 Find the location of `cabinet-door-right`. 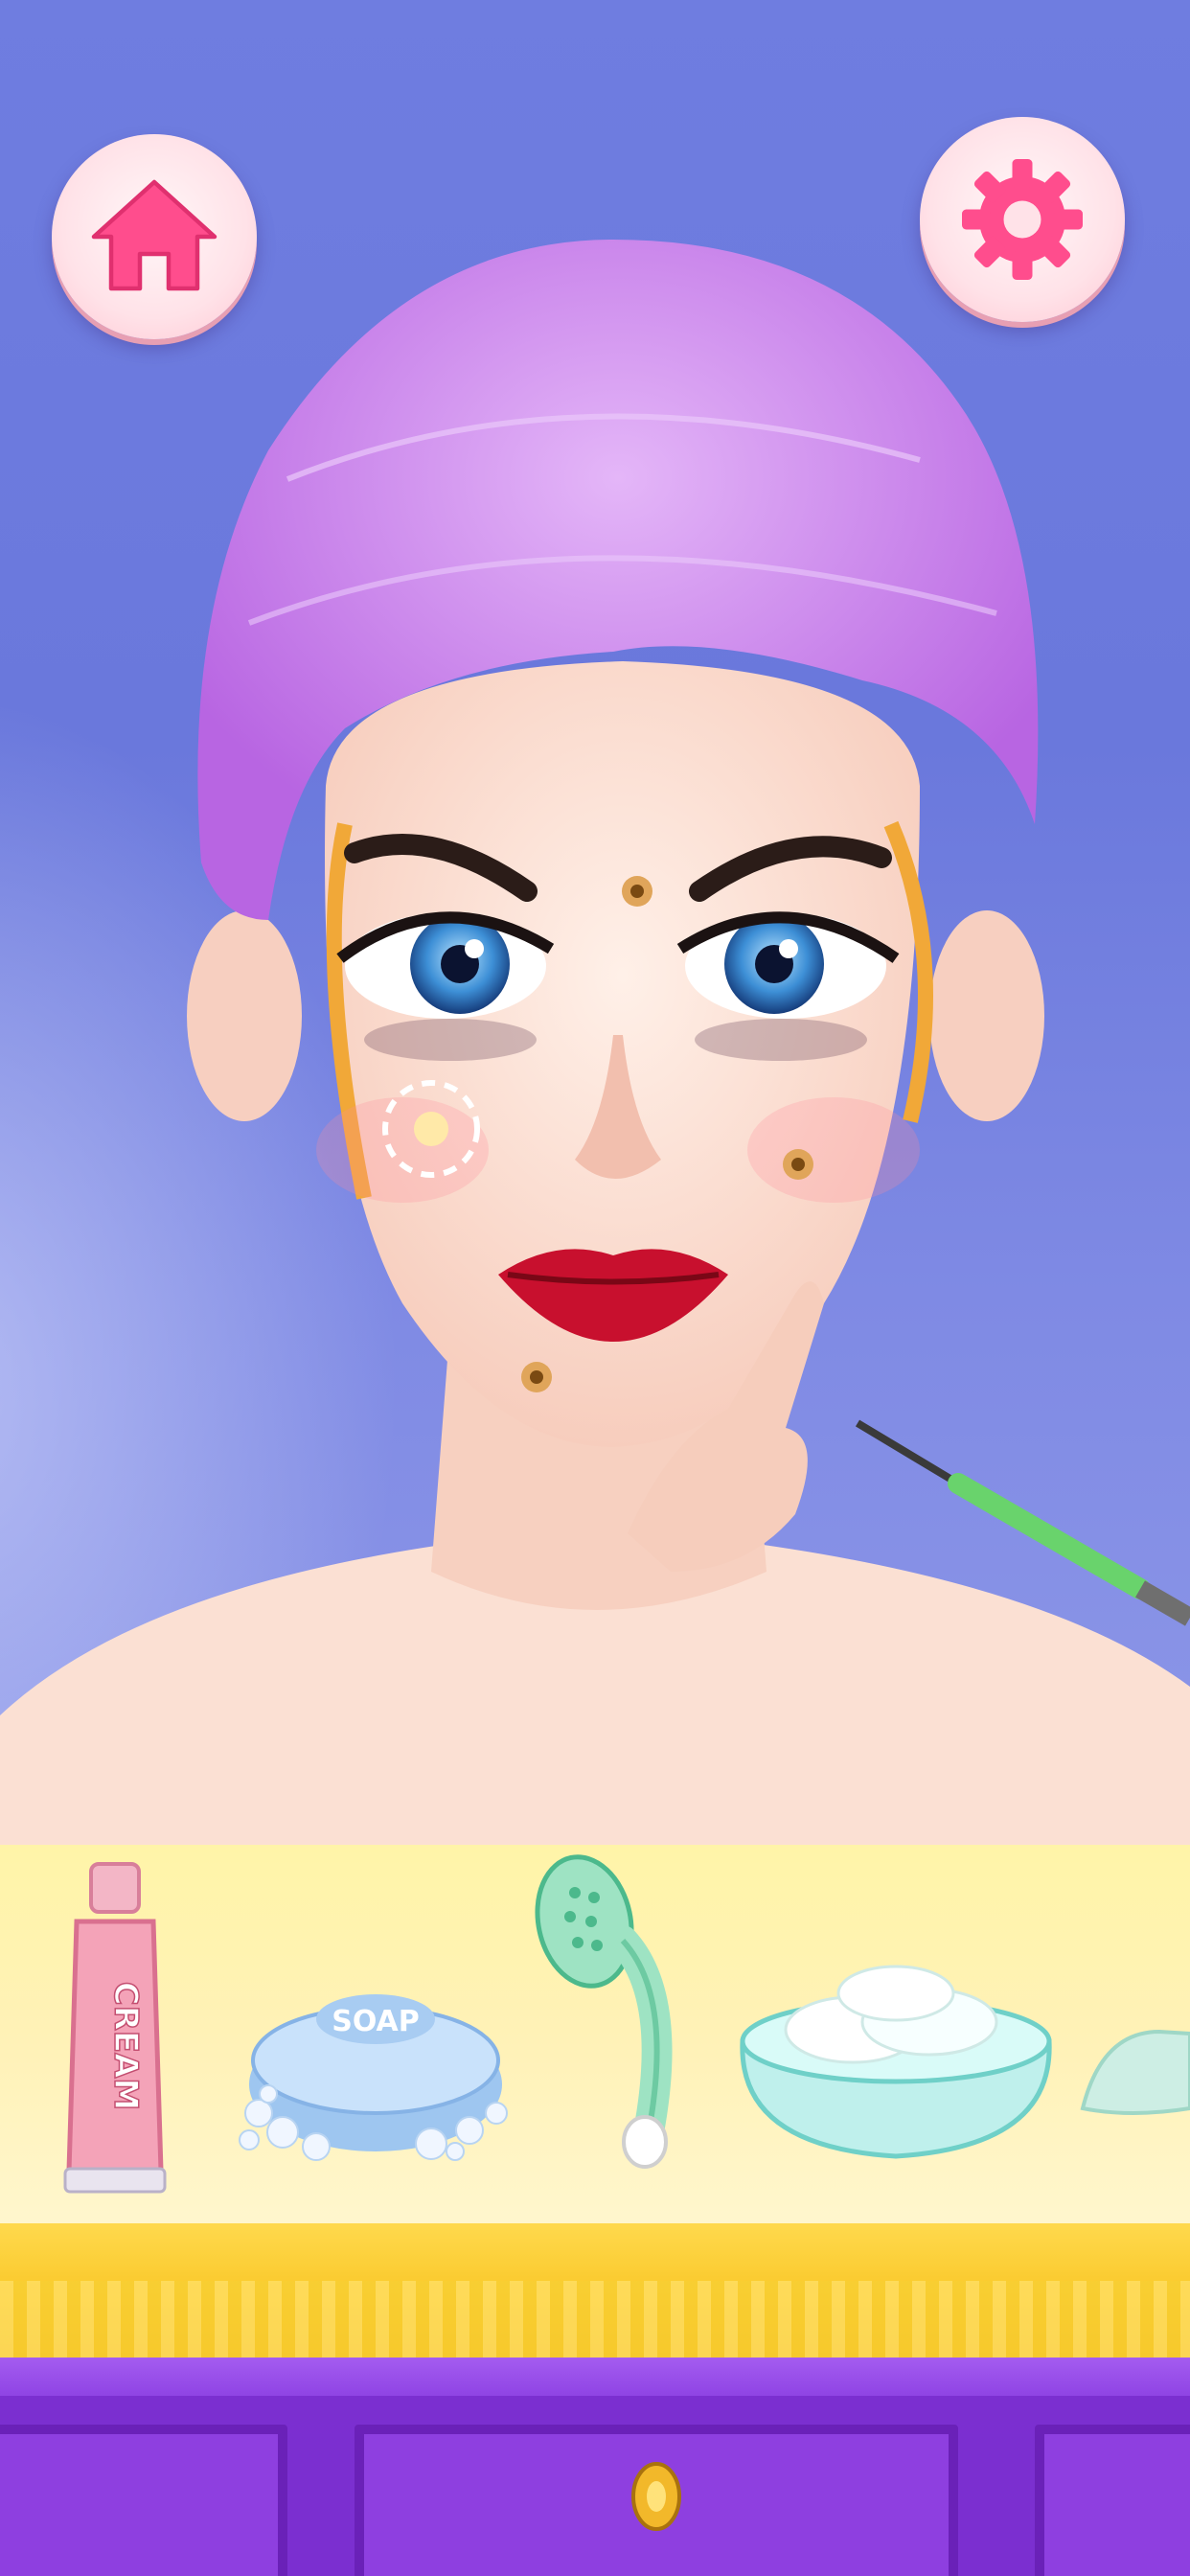

cabinet-door-right is located at coordinates (1112, 2500).